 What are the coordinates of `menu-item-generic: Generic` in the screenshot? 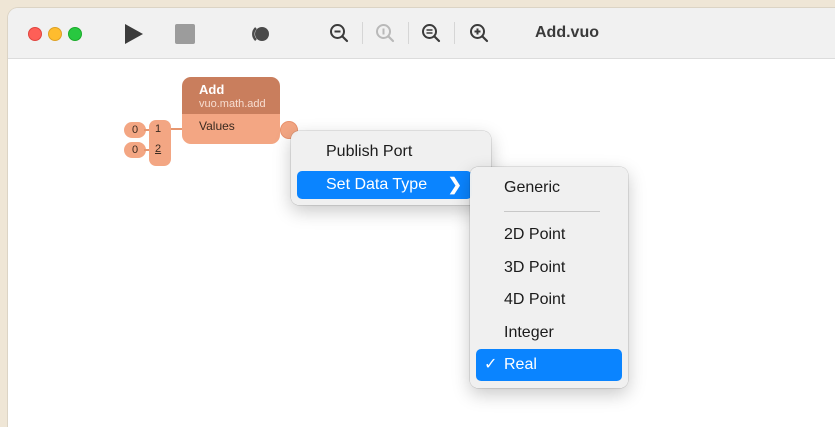 It's located at (549, 188).